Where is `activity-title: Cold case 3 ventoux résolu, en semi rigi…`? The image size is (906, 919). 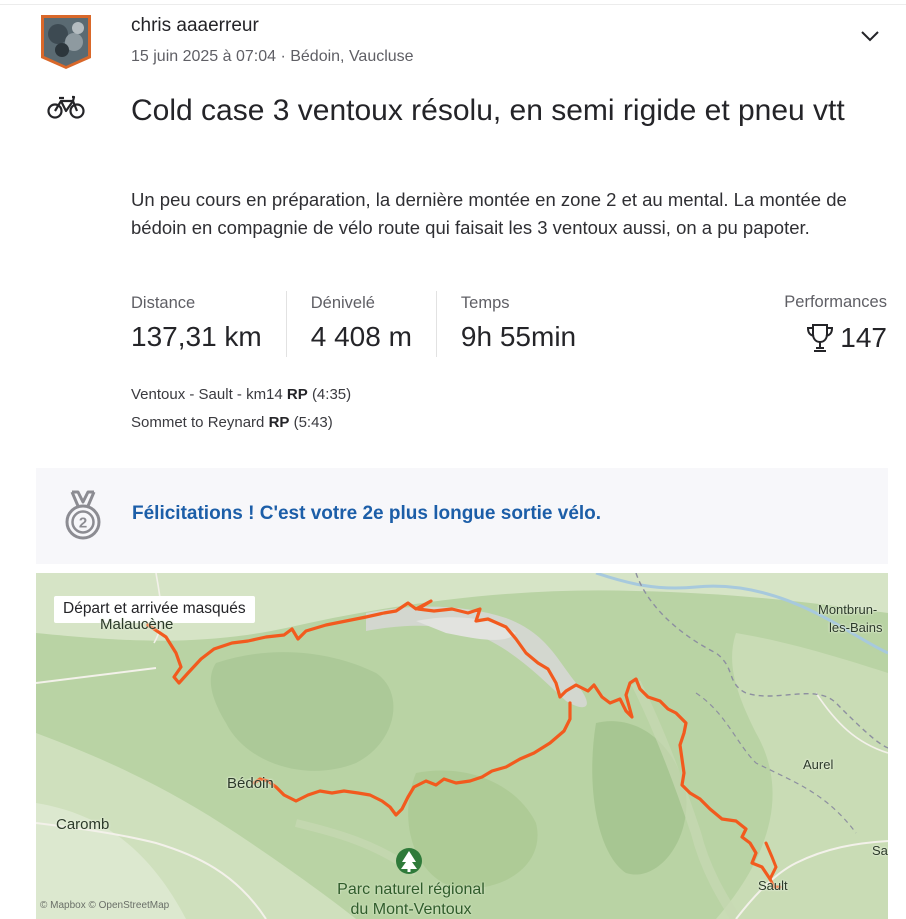
activity-title: Cold case 3 ventoux résolu, en semi rigi… is located at coordinates (506, 110).